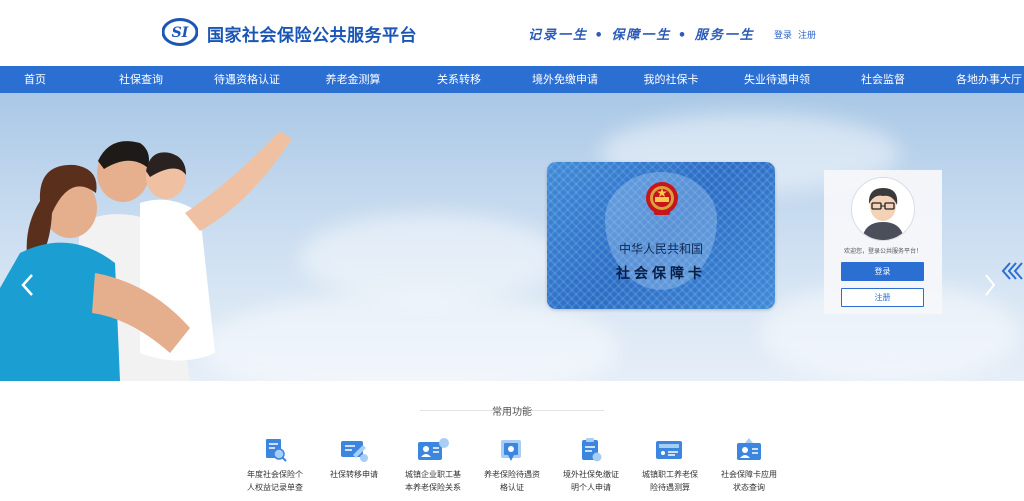  I want to click on calculator-icon, so click(669, 450).